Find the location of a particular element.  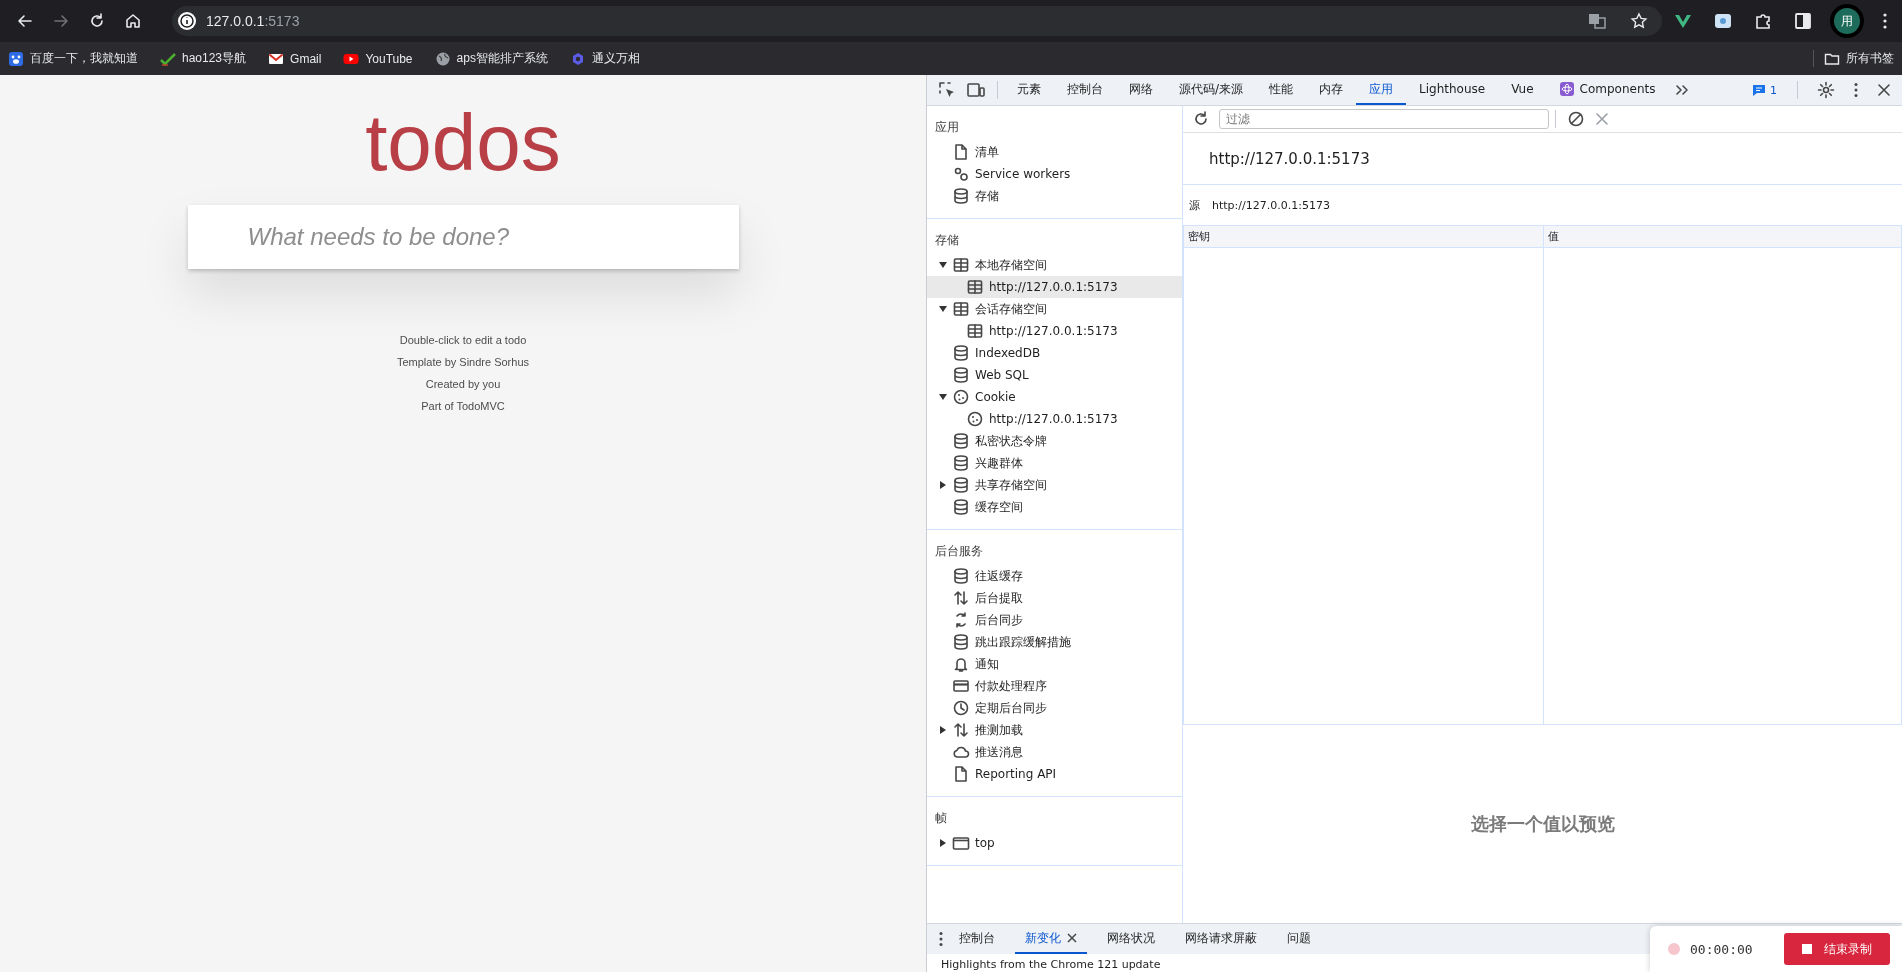

more-tabs-icon is located at coordinates (1681, 90).